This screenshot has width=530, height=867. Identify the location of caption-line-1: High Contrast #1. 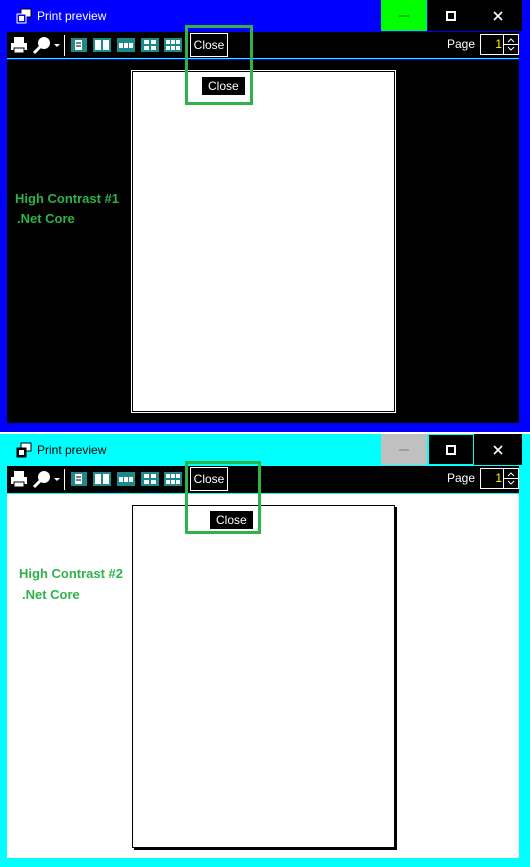
(67, 198).